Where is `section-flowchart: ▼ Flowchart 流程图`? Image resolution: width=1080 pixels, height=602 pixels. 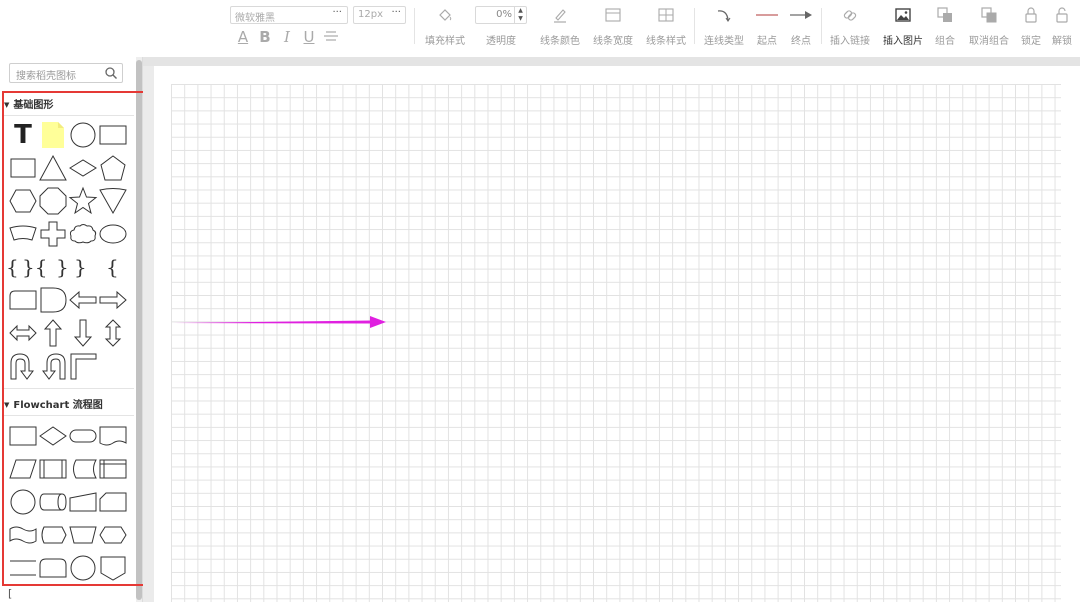 section-flowchart: ▼ Flowchart 流程图 is located at coordinates (53, 403).